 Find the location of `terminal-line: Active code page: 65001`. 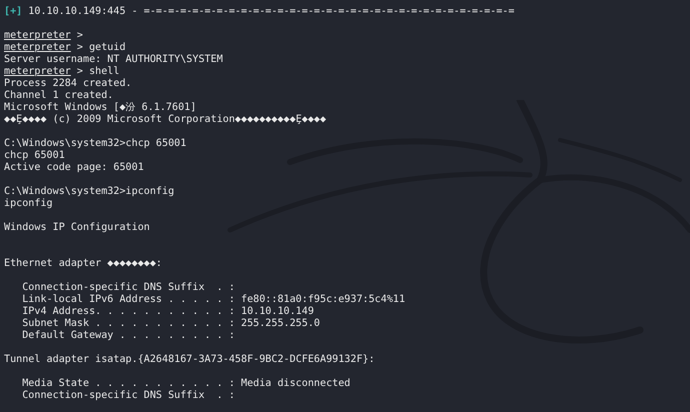

terminal-line: Active code page: 65001 is located at coordinates (74, 168).